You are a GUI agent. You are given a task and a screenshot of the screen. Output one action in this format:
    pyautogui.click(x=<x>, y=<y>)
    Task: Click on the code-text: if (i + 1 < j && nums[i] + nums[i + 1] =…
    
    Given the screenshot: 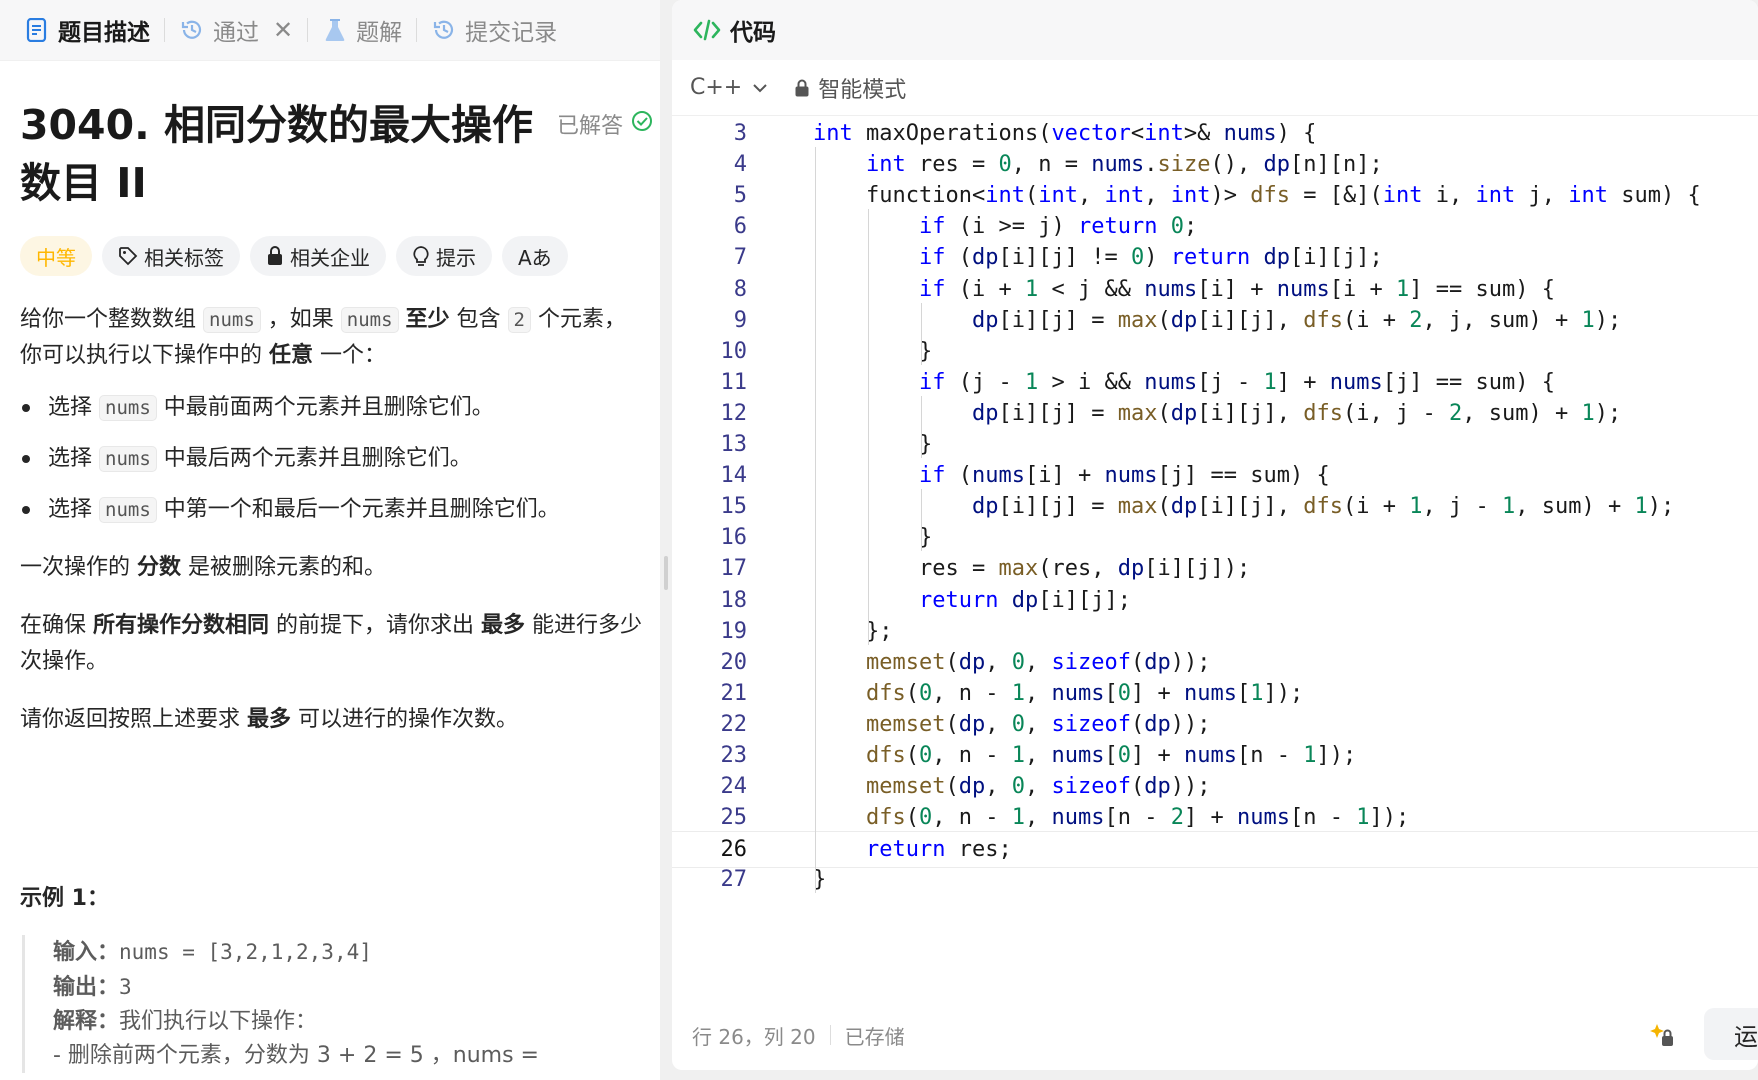 What is the action you would take?
    pyautogui.click(x=1237, y=289)
    